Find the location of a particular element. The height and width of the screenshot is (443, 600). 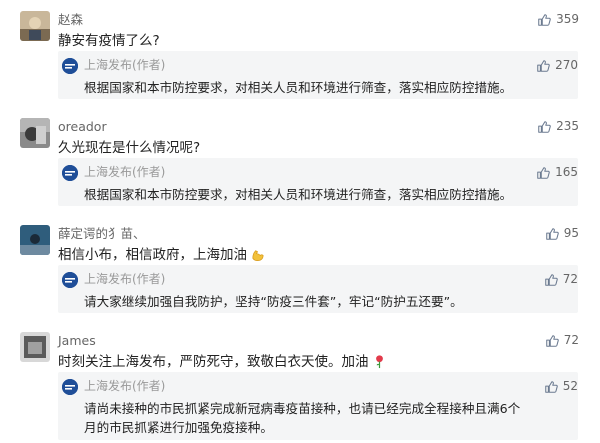

username: 薛定谔的犭苗、 is located at coordinates (102, 233).